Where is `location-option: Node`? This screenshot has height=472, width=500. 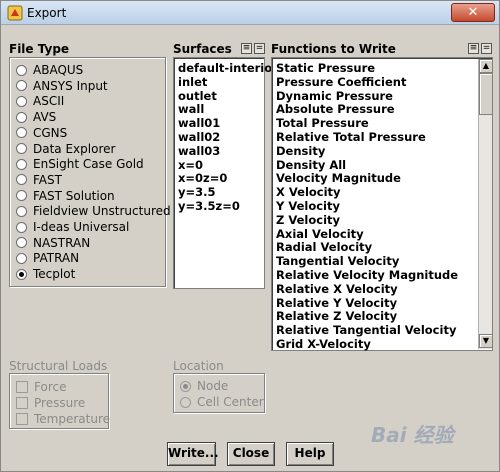 location-option: Node is located at coordinates (204, 386).